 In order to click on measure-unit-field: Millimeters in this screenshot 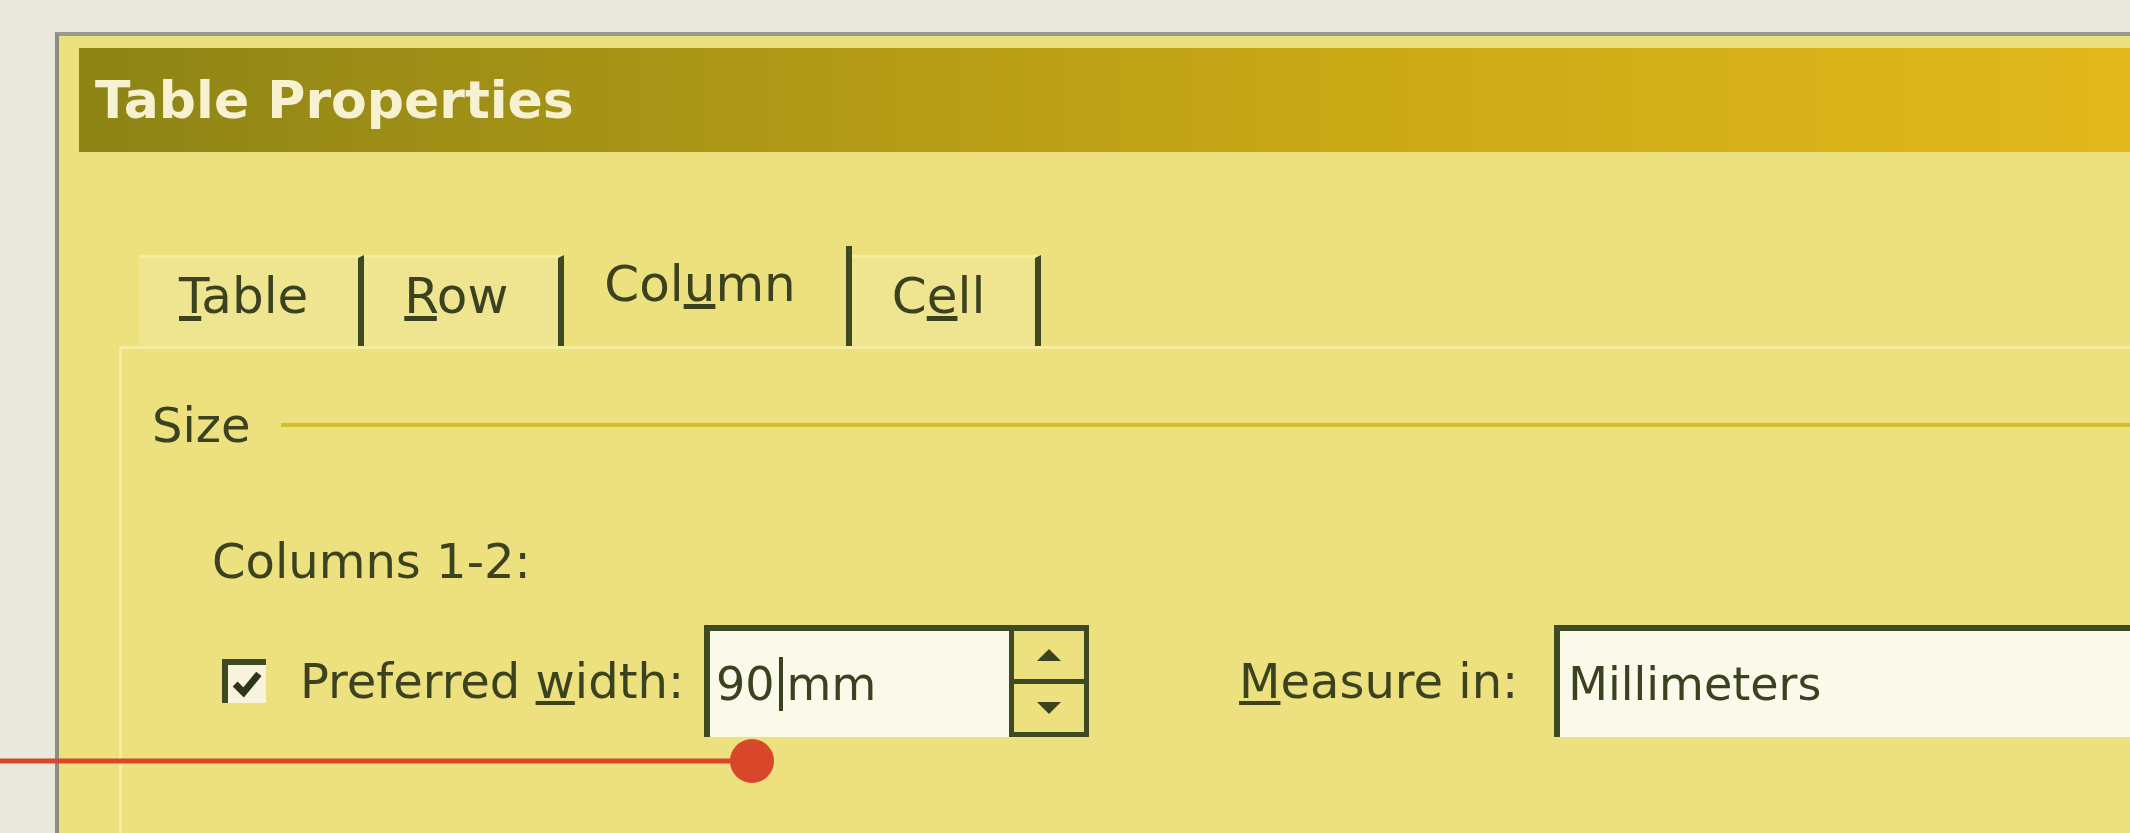, I will do `click(1842, 681)`.